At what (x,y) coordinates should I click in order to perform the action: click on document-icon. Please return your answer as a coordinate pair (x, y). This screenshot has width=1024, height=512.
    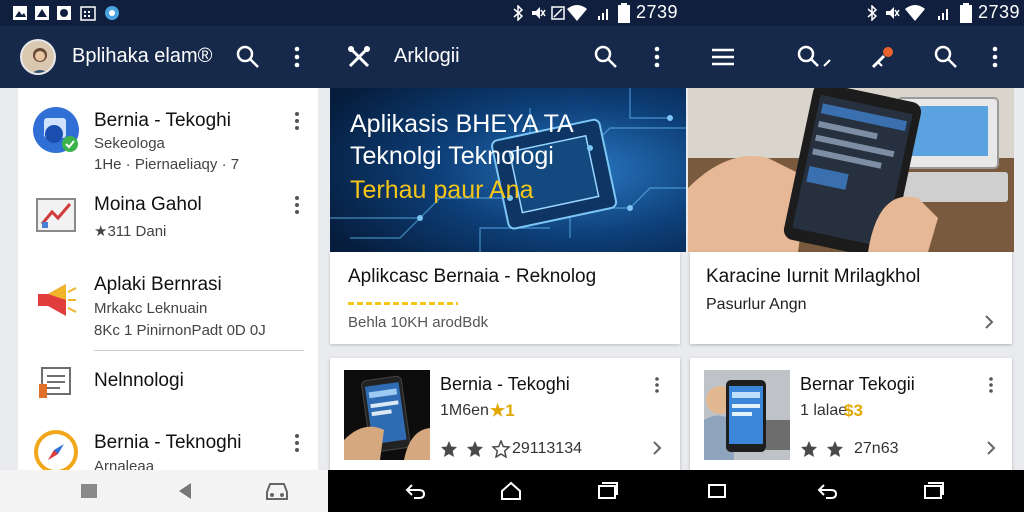
    Looking at the image, I should click on (55, 382).